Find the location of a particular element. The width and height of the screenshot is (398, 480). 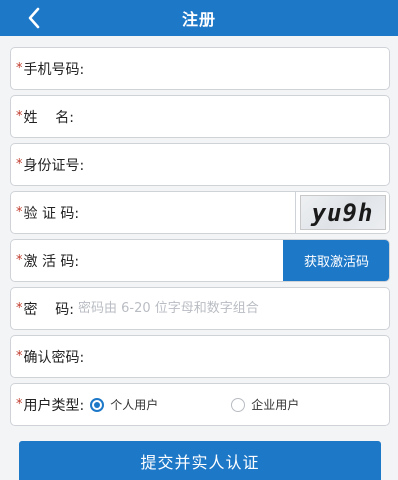

submit-button: 提交并实人认证 is located at coordinates (200, 460).